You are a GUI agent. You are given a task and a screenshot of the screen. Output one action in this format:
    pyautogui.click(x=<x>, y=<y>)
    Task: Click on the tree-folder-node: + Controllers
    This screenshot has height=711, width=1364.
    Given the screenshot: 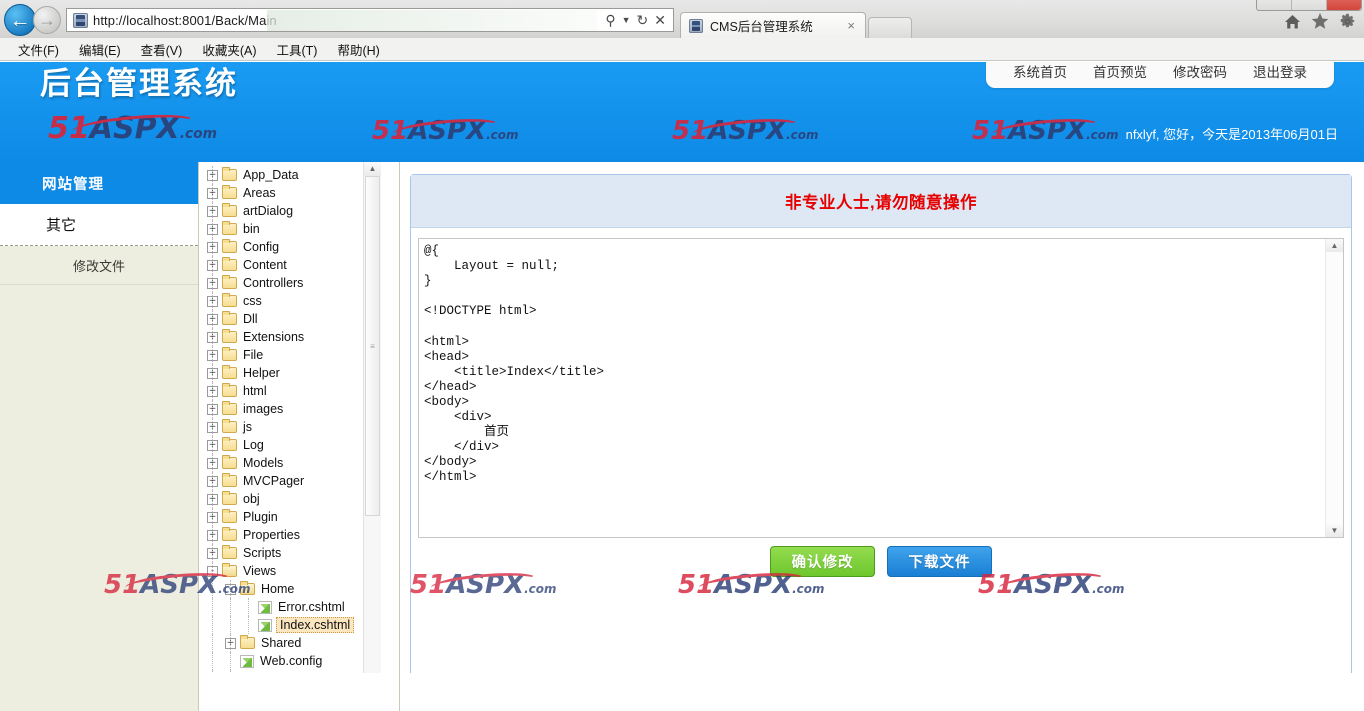 What is the action you would take?
    pyautogui.click(x=290, y=283)
    